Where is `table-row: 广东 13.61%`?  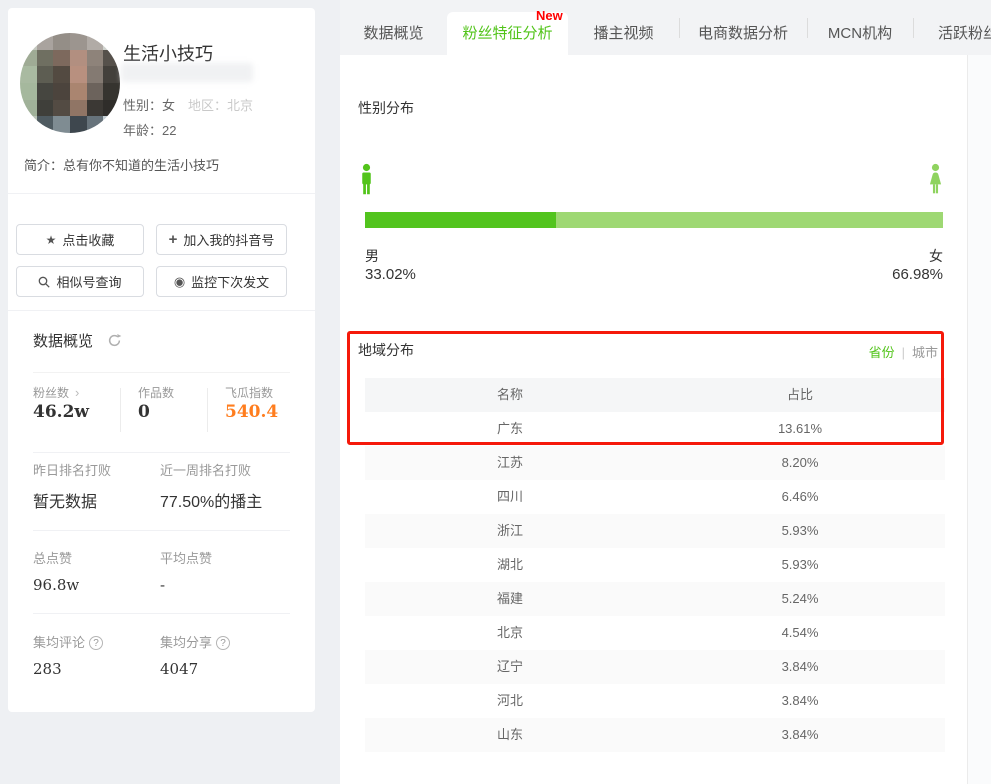 table-row: 广东 13.61% is located at coordinates (655, 429).